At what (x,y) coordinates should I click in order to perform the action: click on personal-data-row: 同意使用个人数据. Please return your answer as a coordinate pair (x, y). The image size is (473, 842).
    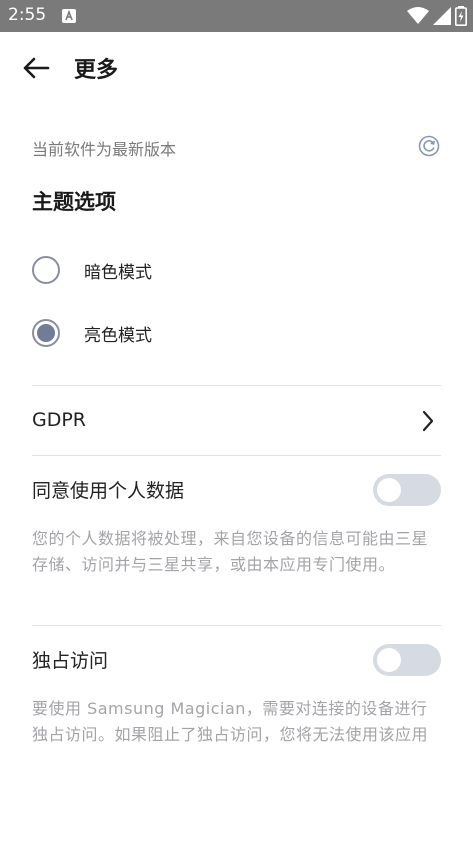
    Looking at the image, I should click on (236, 490).